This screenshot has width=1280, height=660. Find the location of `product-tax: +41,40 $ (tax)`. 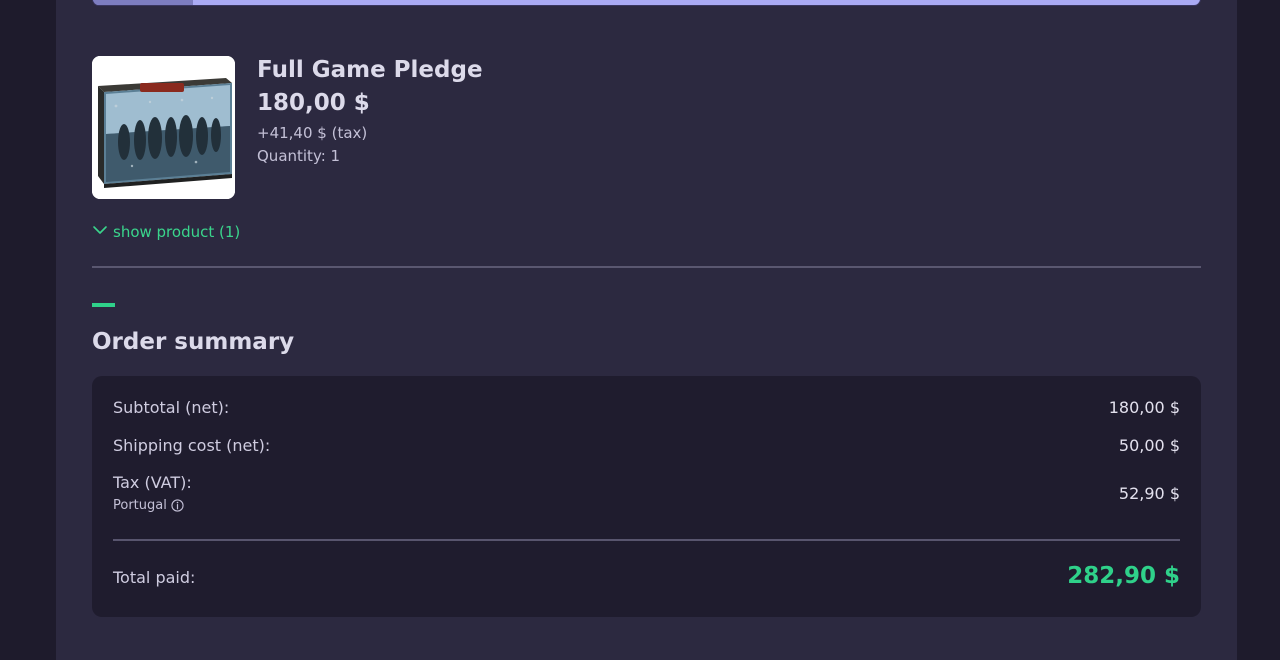

product-tax: +41,40 $ (tax) is located at coordinates (312, 133).